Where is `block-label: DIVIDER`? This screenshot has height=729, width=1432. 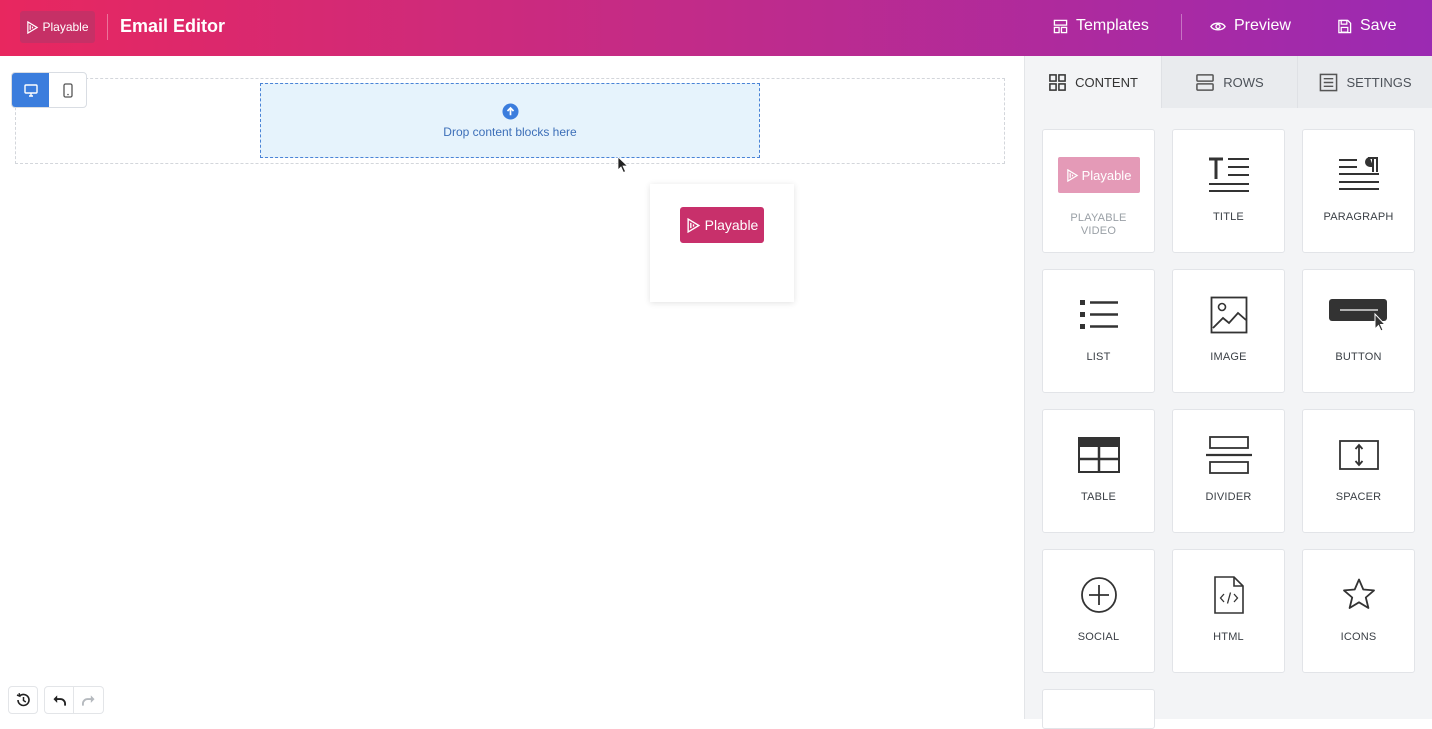
block-label: DIVIDER is located at coordinates (1228, 497).